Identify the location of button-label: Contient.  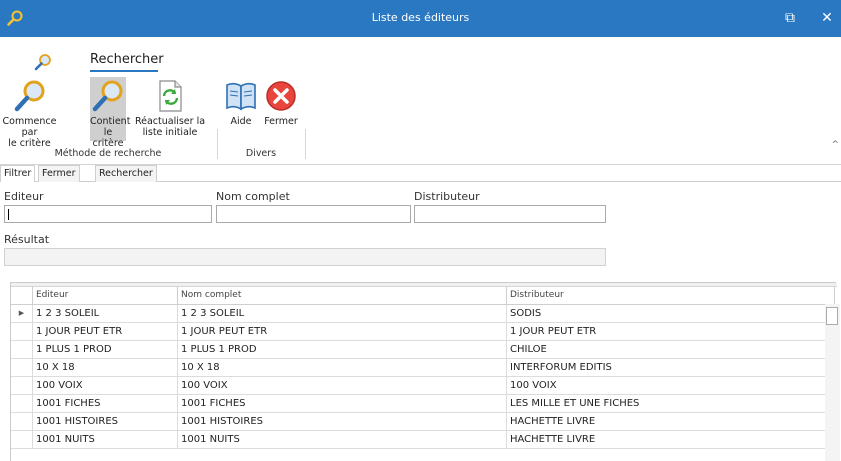
(110, 121).